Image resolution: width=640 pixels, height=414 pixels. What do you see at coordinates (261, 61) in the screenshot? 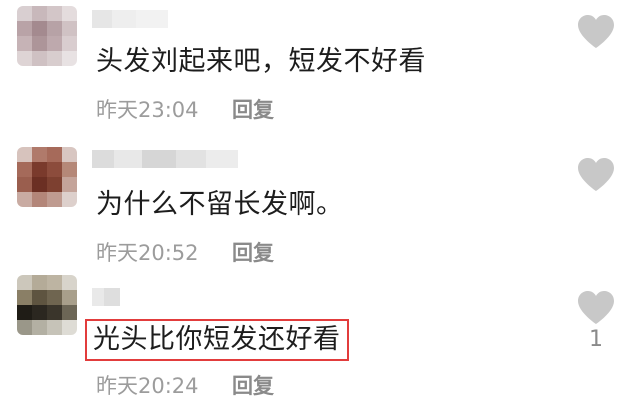
I see `comment-text: 头发刘起来吧，短发不好看` at bounding box center [261, 61].